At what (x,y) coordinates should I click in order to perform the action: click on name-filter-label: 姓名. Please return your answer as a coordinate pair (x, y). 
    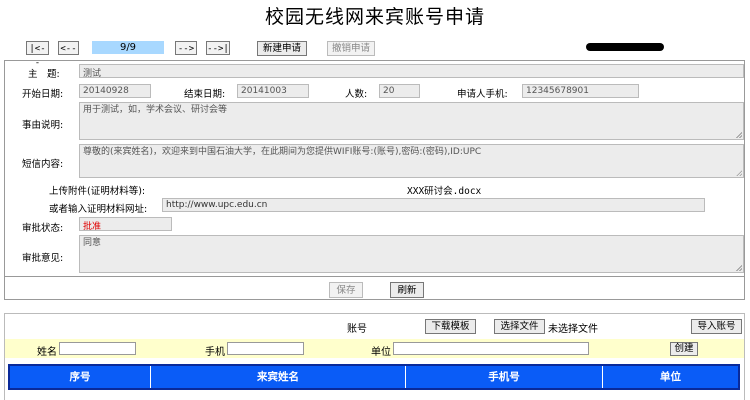
    Looking at the image, I should click on (47, 352).